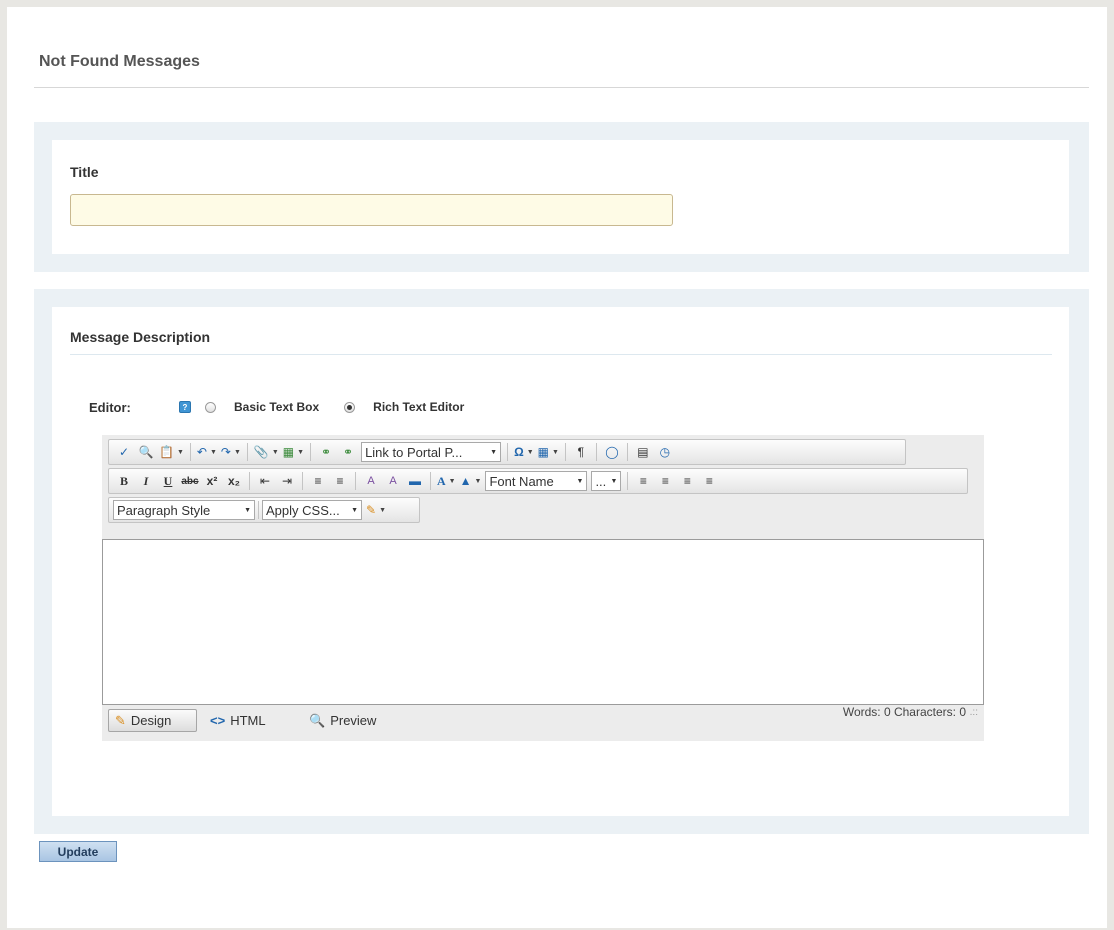 The image size is (1114, 930). Describe the element at coordinates (340, 481) in the screenshot. I see `bulleted-list-icon: ≡` at that location.